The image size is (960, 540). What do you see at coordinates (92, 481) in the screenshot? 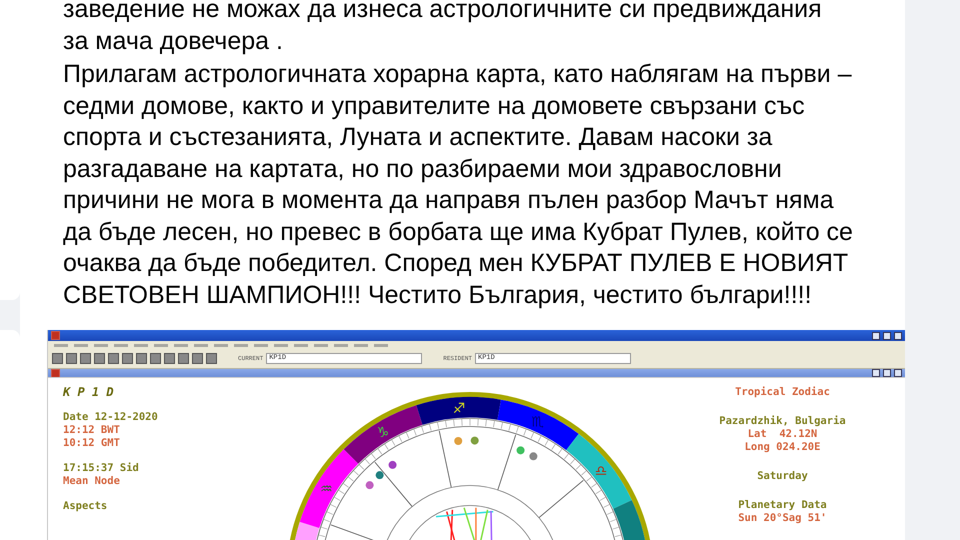
I see `chart-info-text: Mean Node` at bounding box center [92, 481].